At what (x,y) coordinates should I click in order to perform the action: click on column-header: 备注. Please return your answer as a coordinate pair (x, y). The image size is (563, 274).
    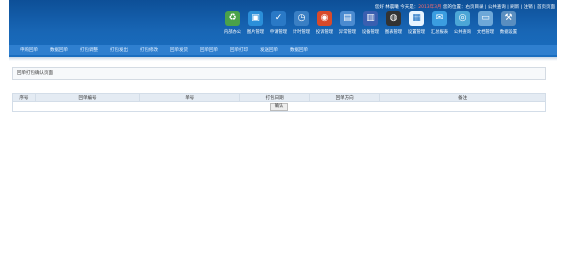
    Looking at the image, I should click on (462, 97).